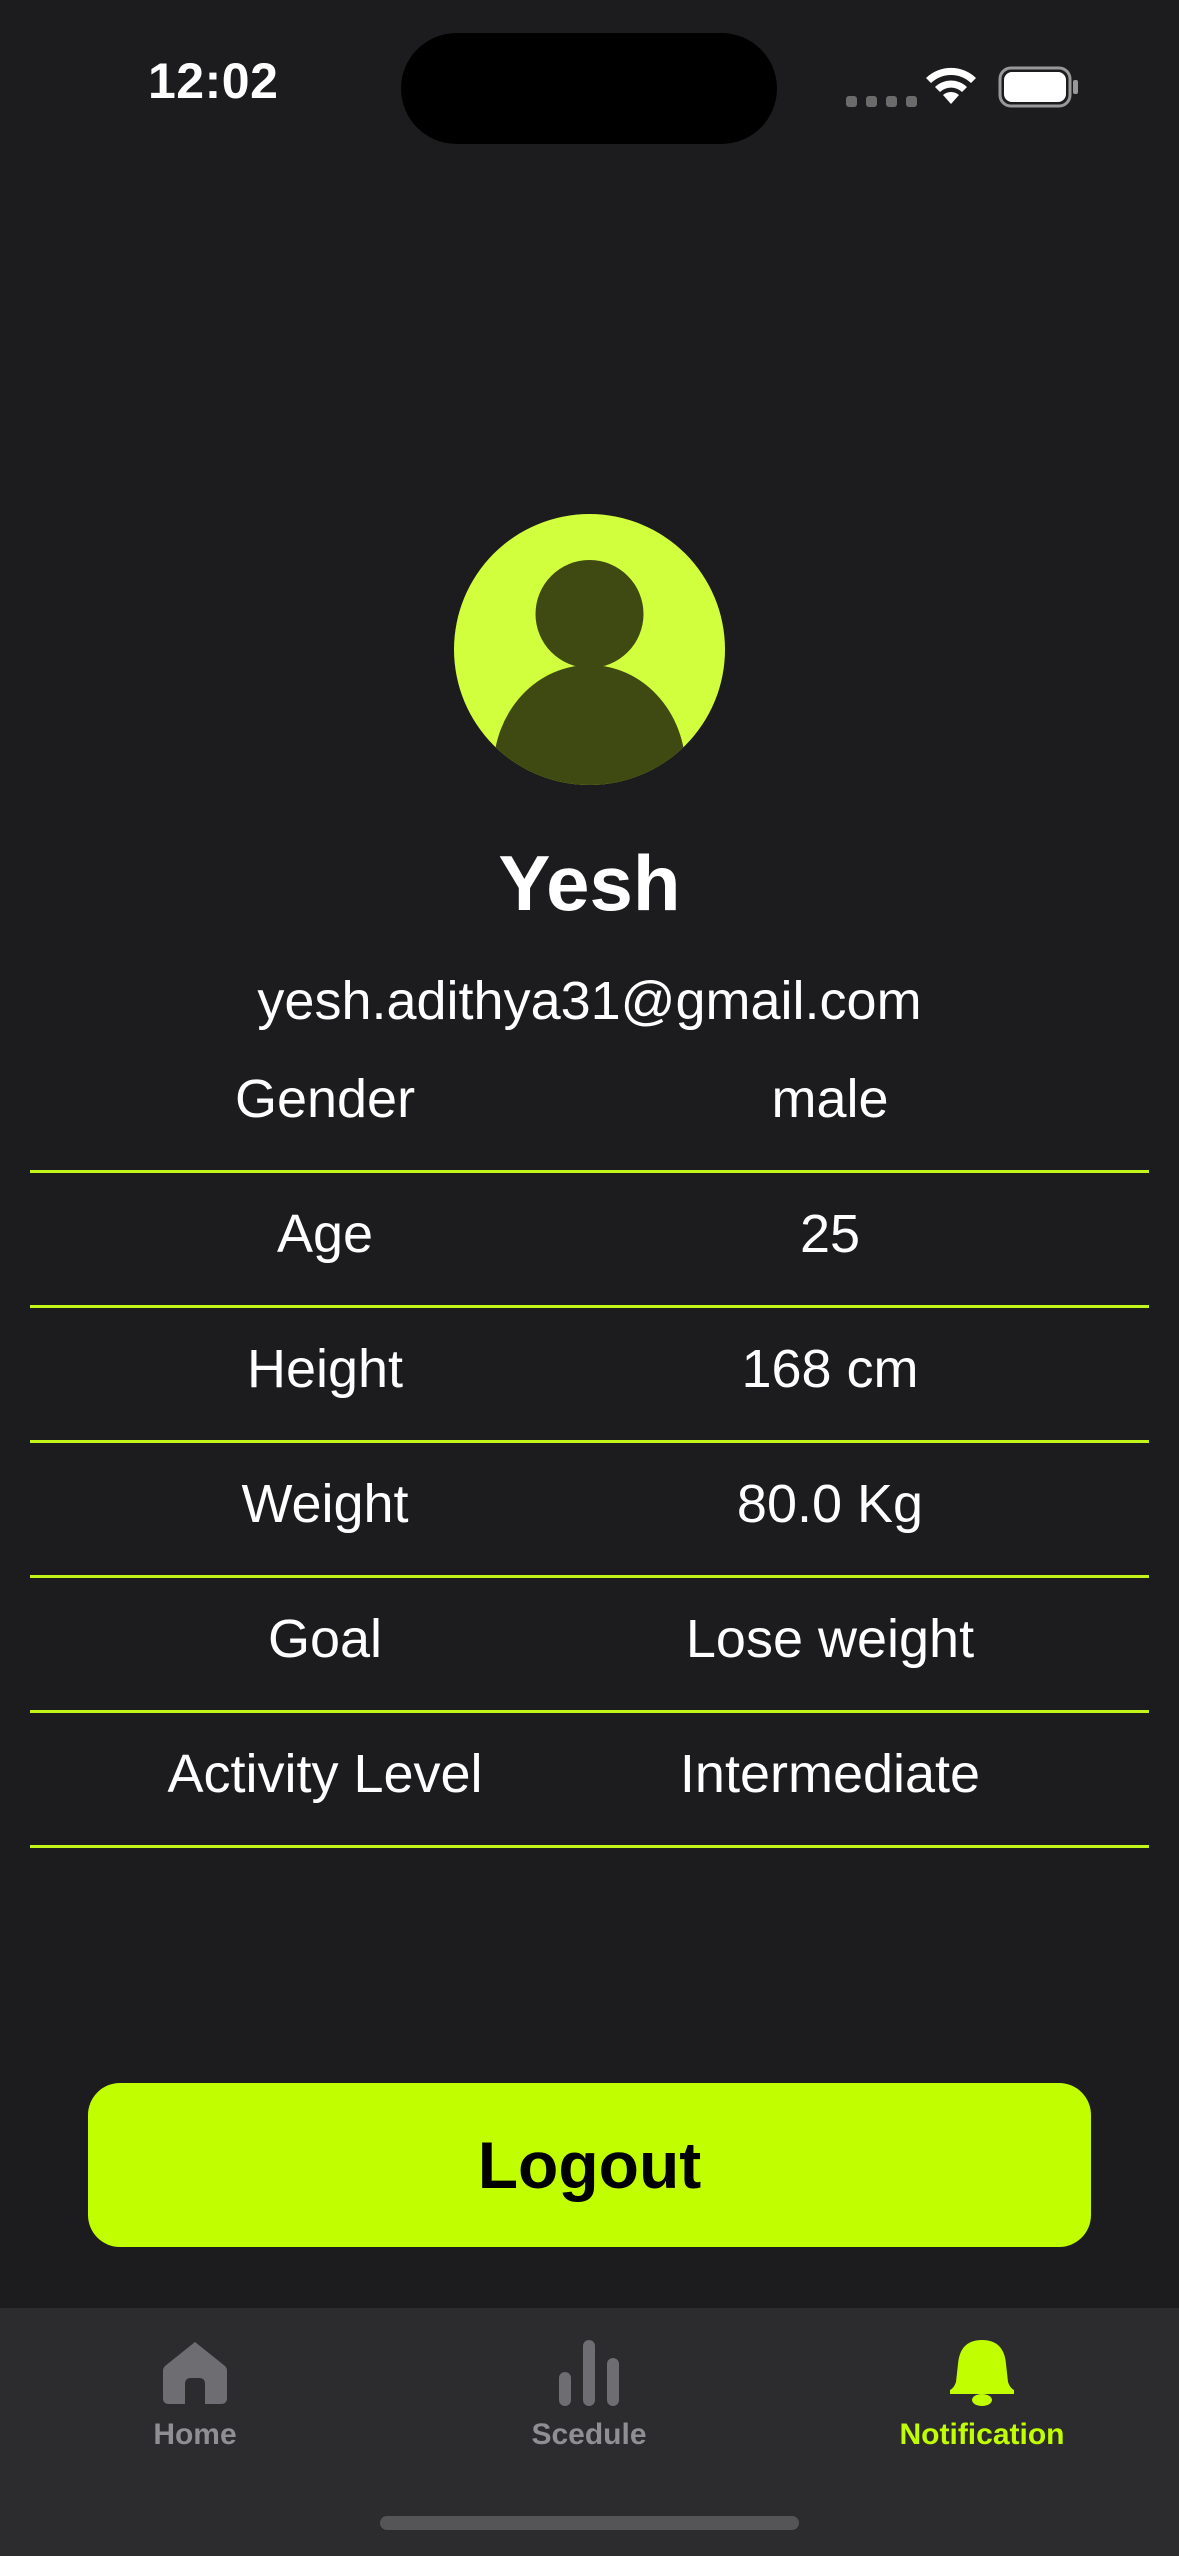 The height and width of the screenshot is (2556, 1179). I want to click on cellular-signal-icon, so click(881, 101).